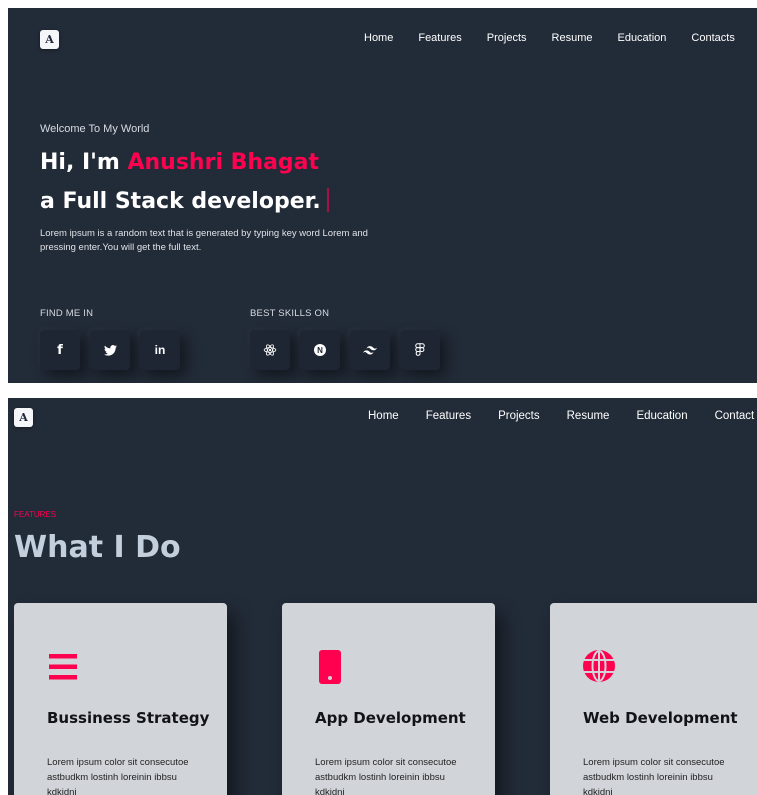 The image size is (757, 795). Describe the element at coordinates (35, 514) in the screenshot. I see `section-eyebrow: FEATURES` at that location.